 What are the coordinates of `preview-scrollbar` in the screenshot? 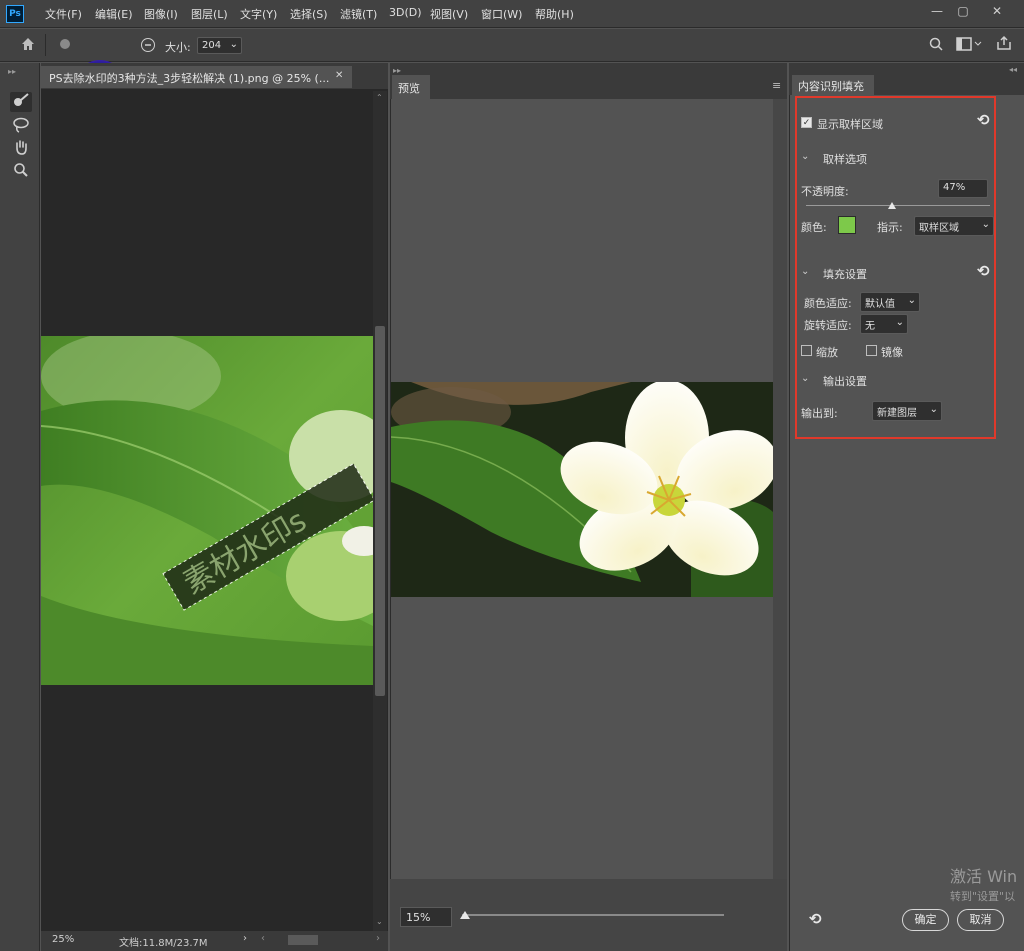 It's located at (780, 489).